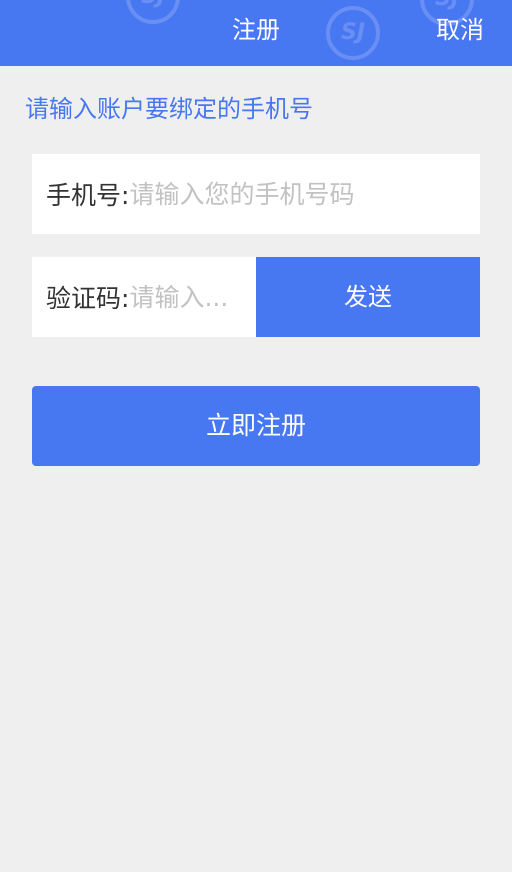 This screenshot has height=872, width=512. Describe the element at coordinates (256, 33) in the screenshot. I see `top-bar: SJ SJ SJ 注册 取消` at that location.